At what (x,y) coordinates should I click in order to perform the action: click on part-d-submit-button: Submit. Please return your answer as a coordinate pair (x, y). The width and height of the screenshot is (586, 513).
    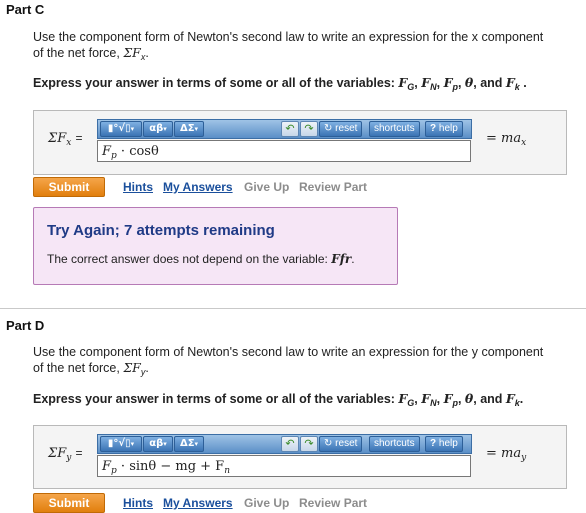
    Looking at the image, I should click on (69, 503).